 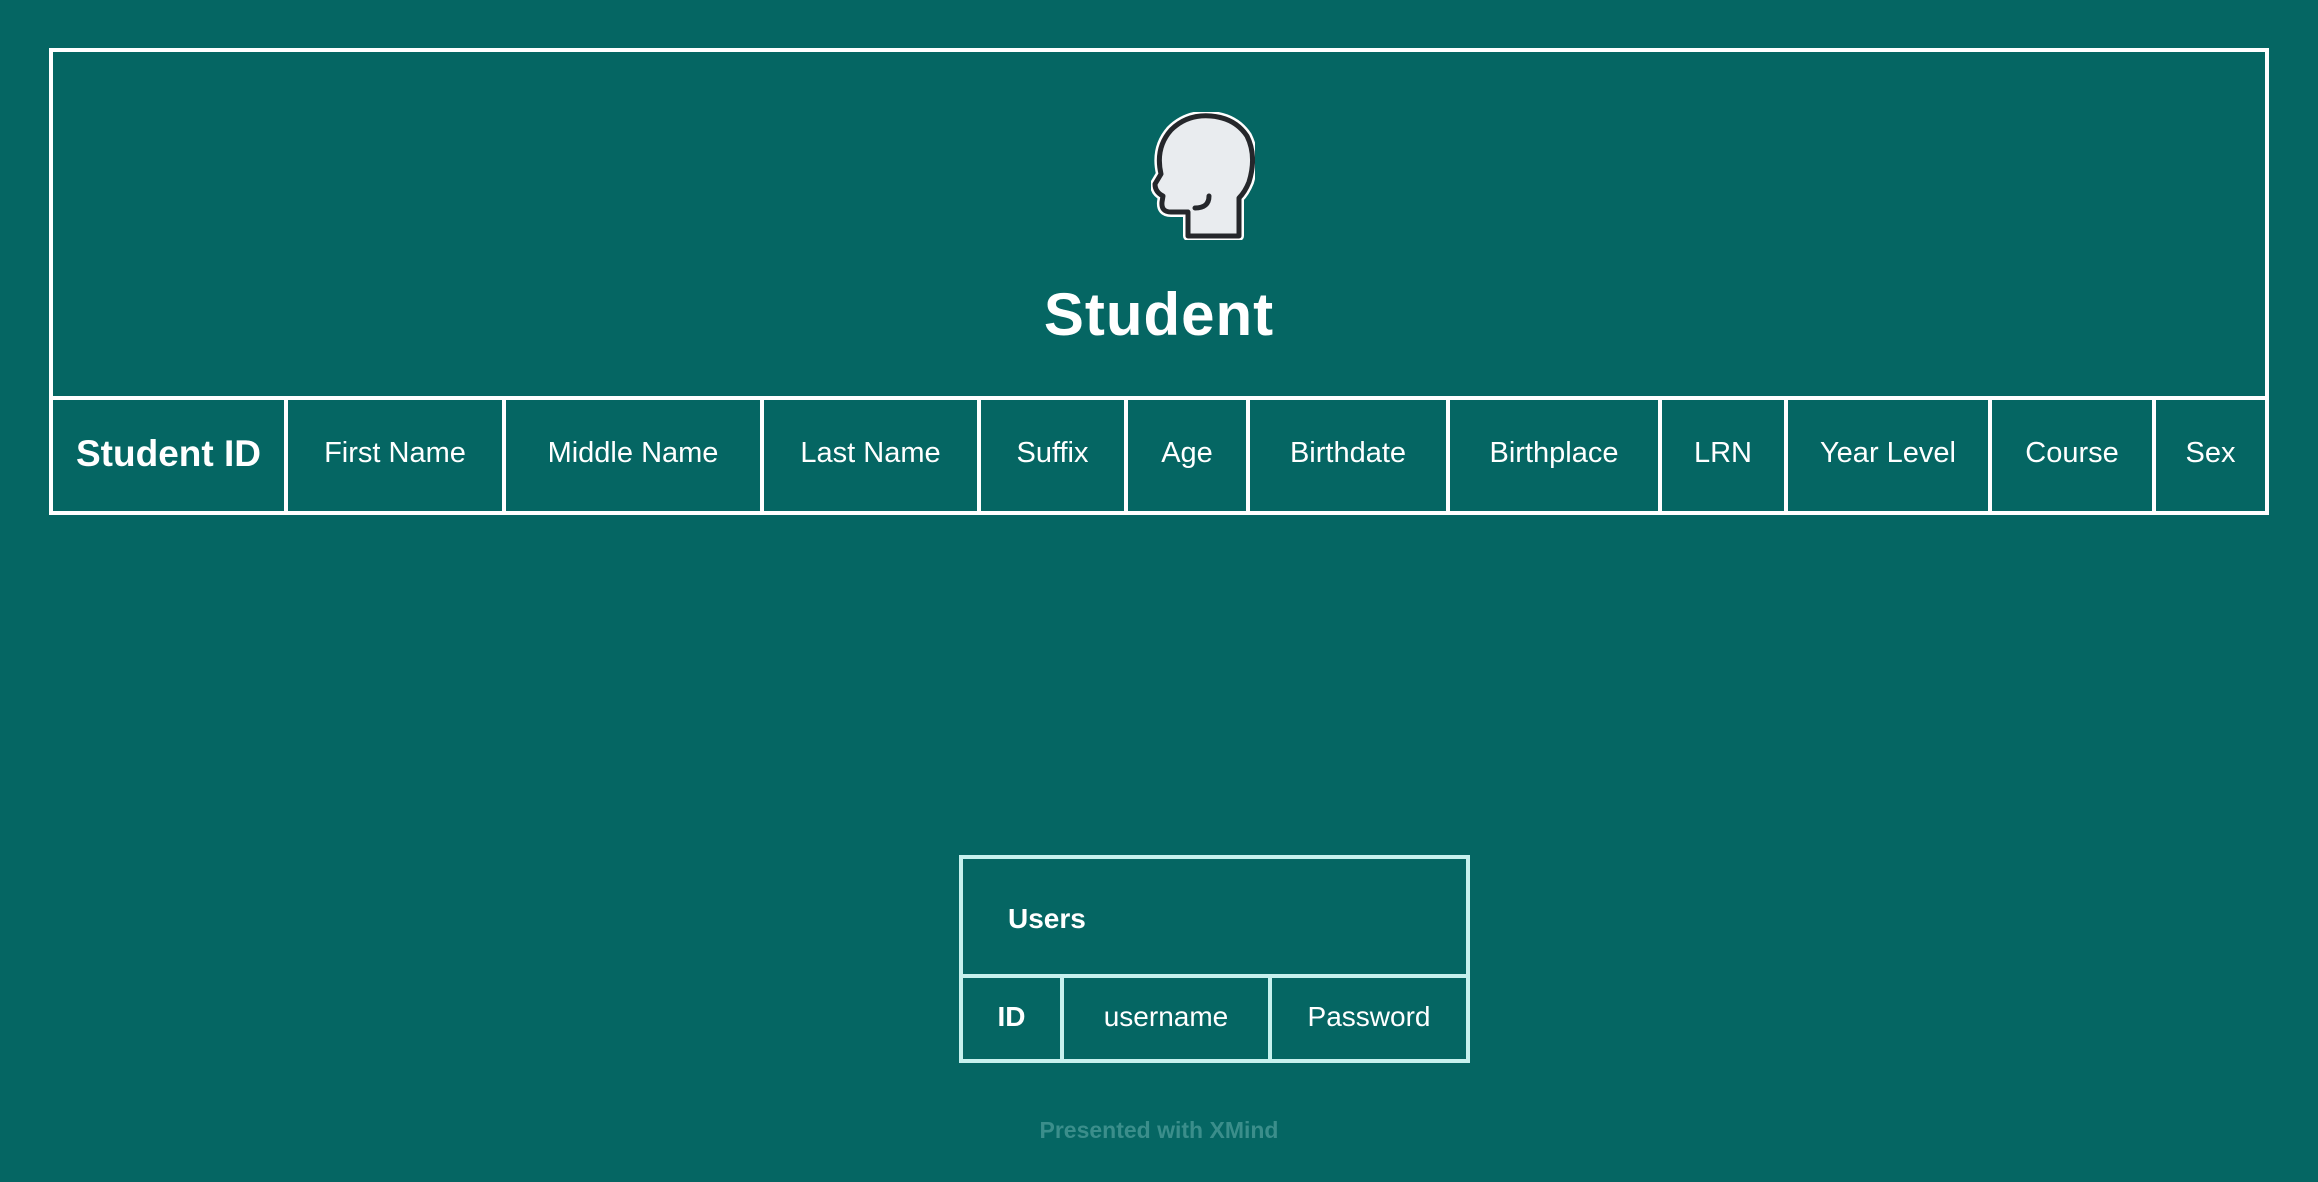 I want to click on field-year-level: Year Level, so click(x=1890, y=453).